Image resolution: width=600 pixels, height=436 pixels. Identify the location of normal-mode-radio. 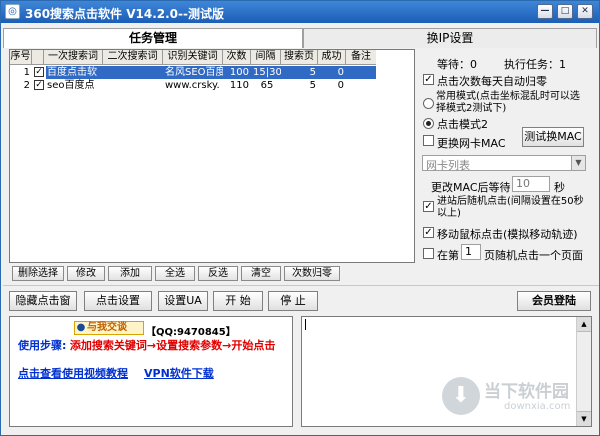
(428, 103).